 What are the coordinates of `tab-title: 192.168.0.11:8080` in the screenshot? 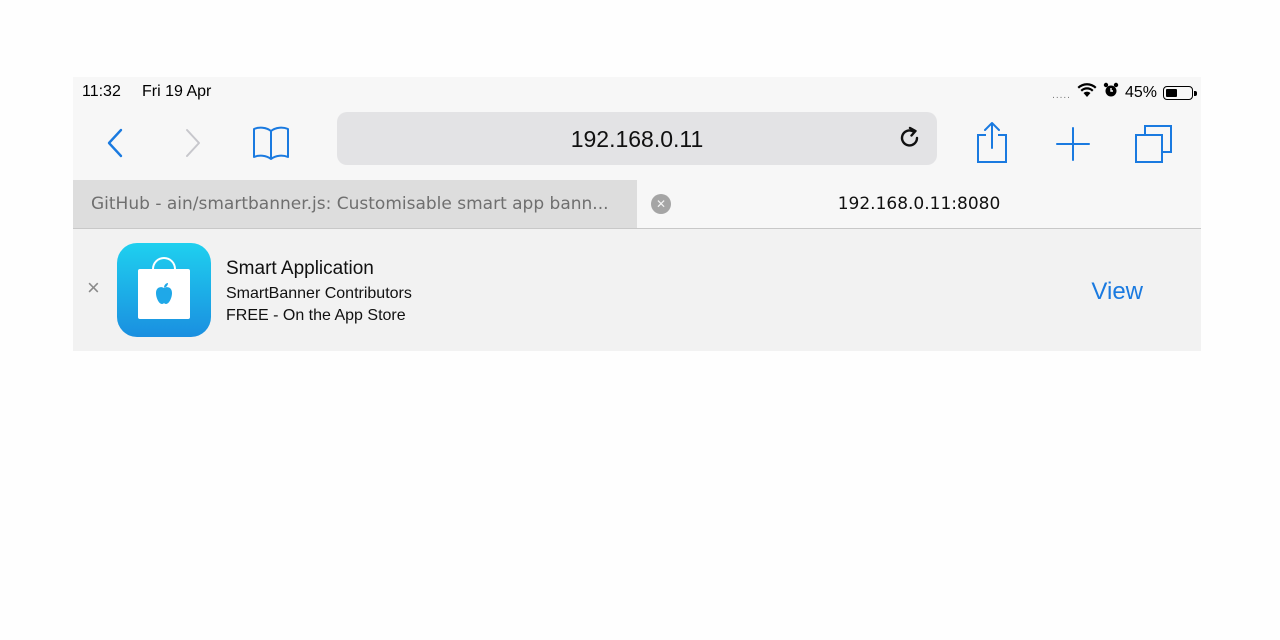 It's located at (919, 204).